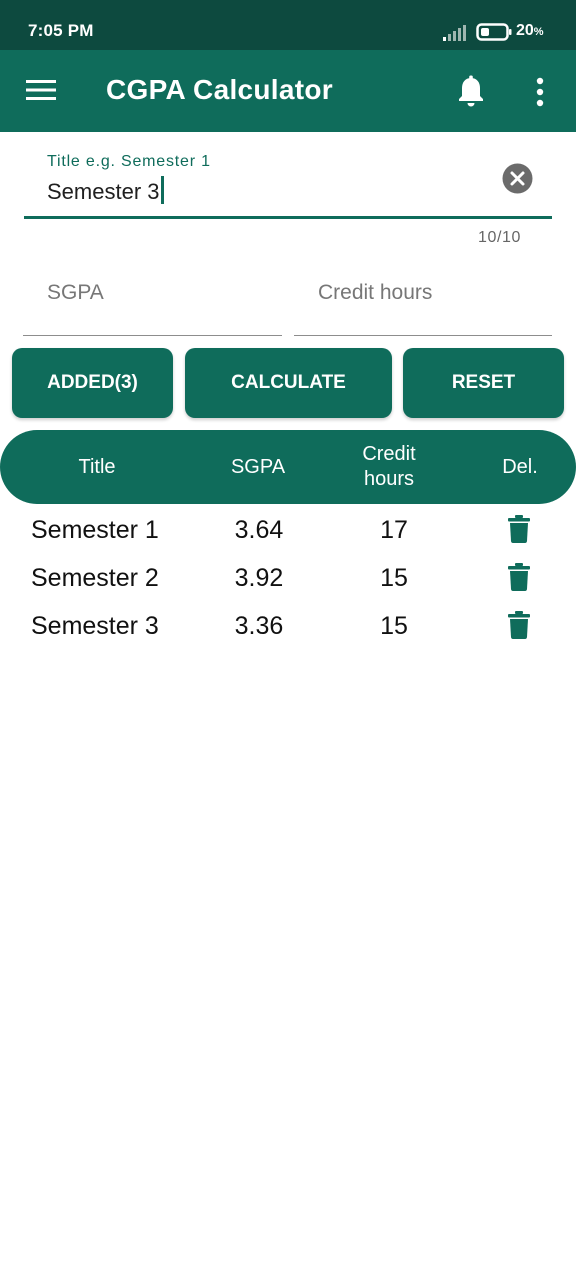 Image resolution: width=576 pixels, height=1280 pixels. Describe the element at coordinates (97, 466) in the screenshot. I see `header-title: Title` at that location.